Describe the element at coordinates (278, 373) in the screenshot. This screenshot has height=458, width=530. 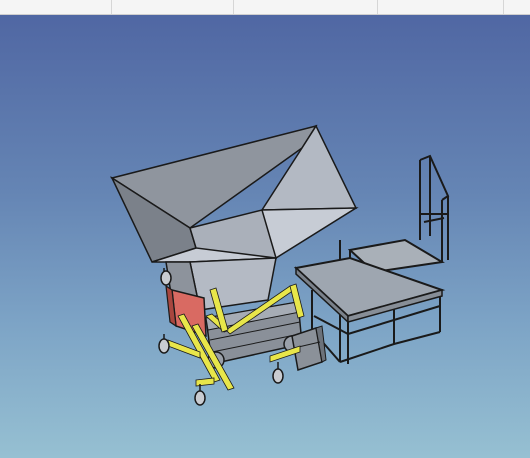
I see `caster-wheel-front-right` at that location.